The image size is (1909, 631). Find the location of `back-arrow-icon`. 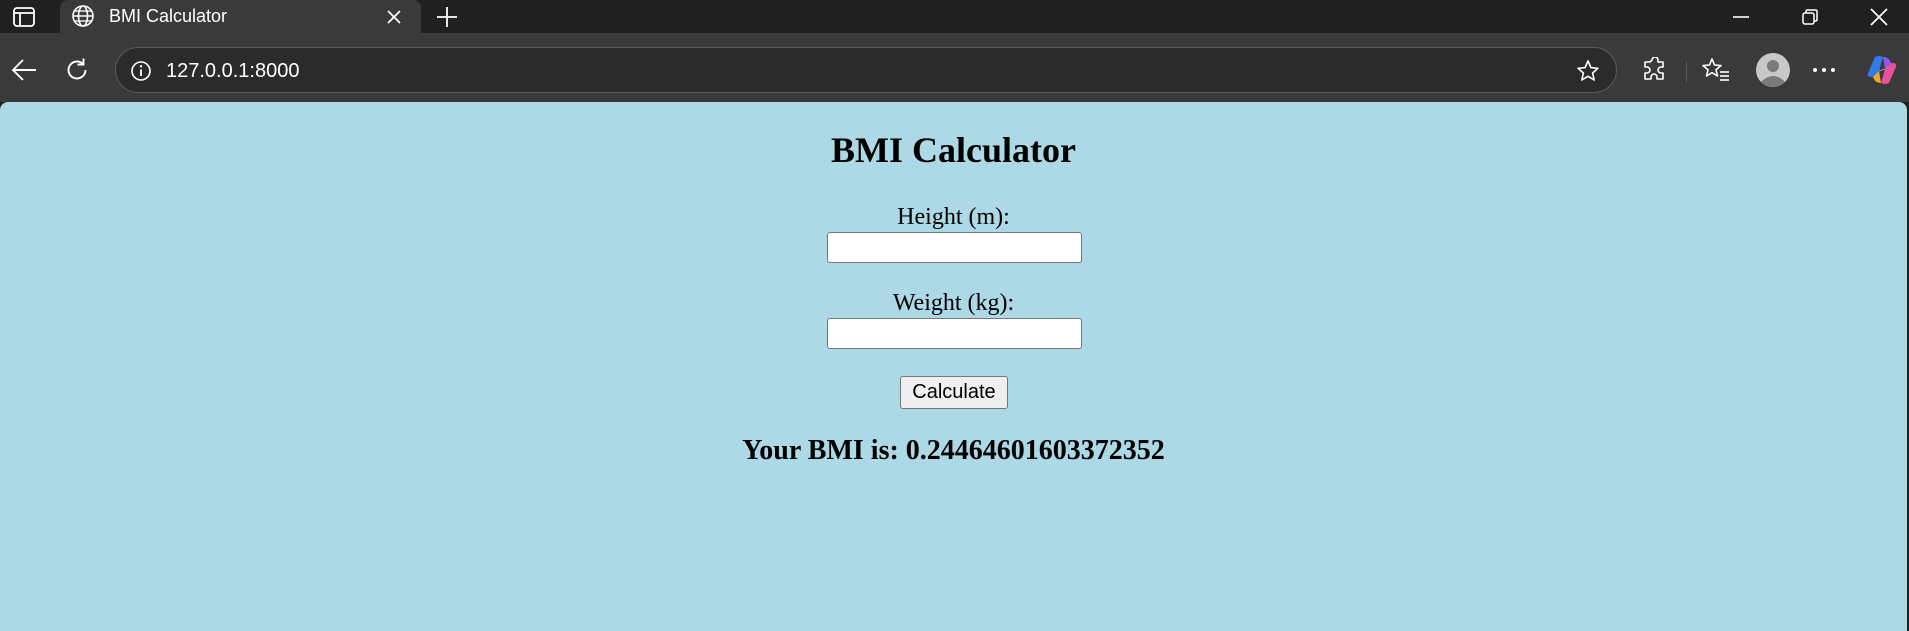

back-arrow-icon is located at coordinates (24, 70).